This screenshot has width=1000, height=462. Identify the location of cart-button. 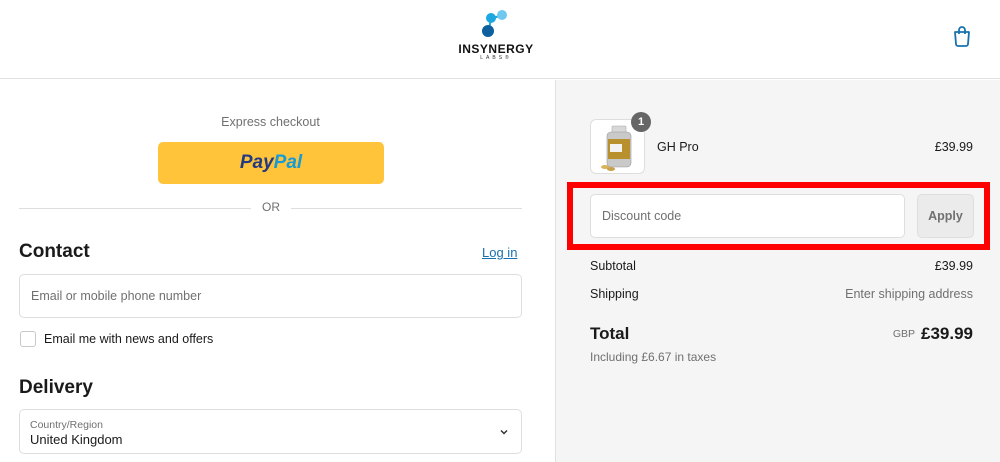
(962, 36).